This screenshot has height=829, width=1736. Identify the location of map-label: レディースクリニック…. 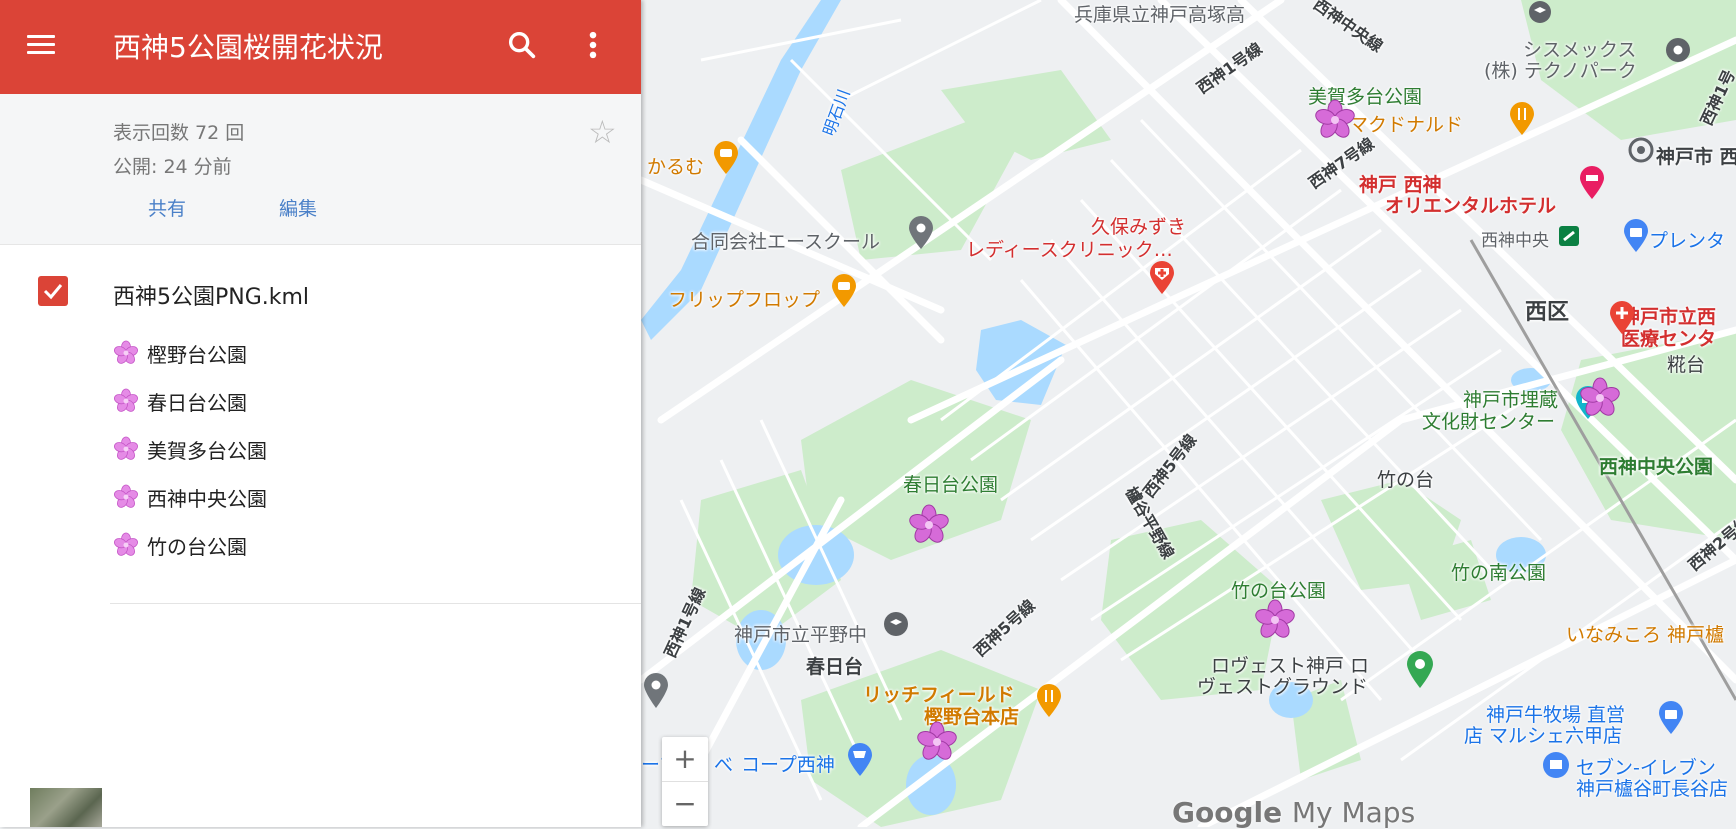
(1069, 250).